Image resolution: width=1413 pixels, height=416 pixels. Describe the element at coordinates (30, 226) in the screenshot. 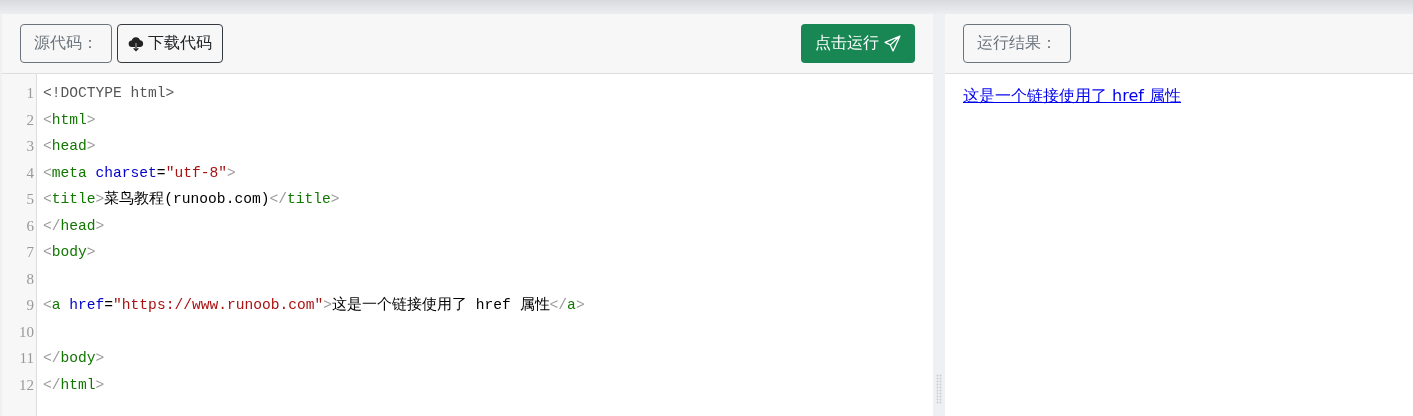

I see `line-number: 6` at that location.